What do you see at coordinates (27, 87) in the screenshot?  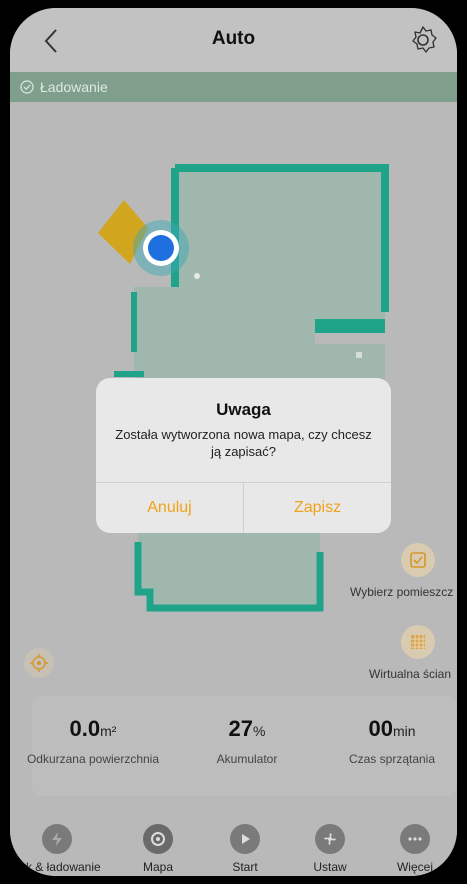 I see `check-circle-icon` at bounding box center [27, 87].